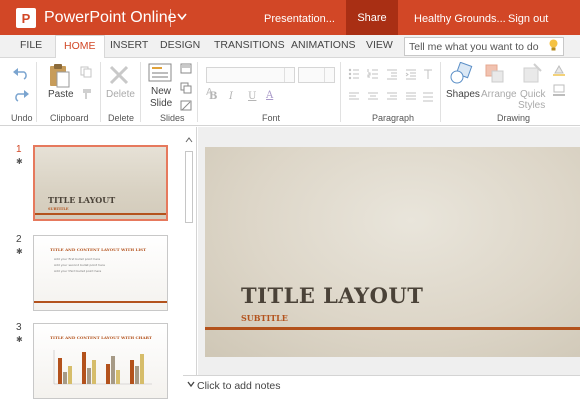 This screenshot has height=400, width=580. What do you see at coordinates (172, 118) in the screenshot?
I see `group-label-slides: Slides` at bounding box center [172, 118].